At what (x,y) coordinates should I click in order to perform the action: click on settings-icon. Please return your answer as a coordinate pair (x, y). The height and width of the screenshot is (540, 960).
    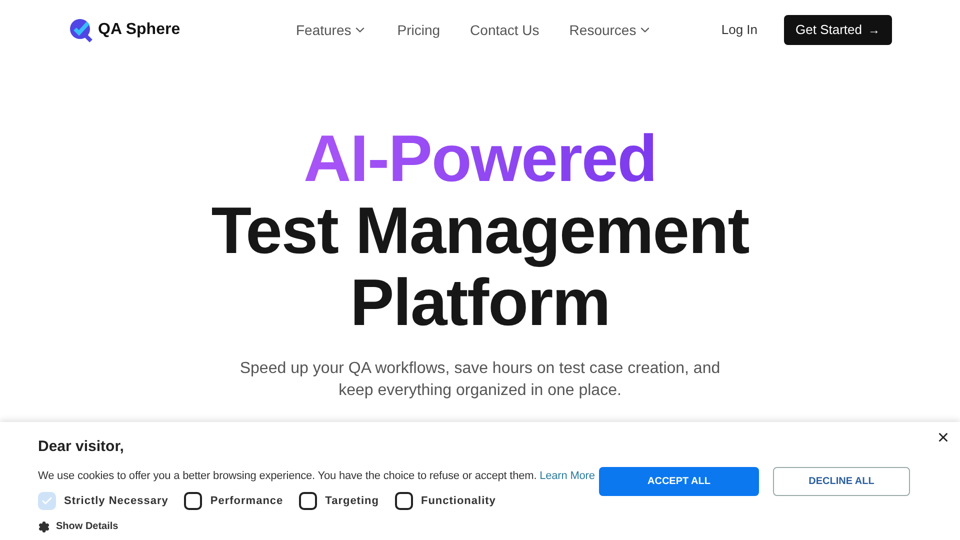
    Looking at the image, I should click on (44, 526).